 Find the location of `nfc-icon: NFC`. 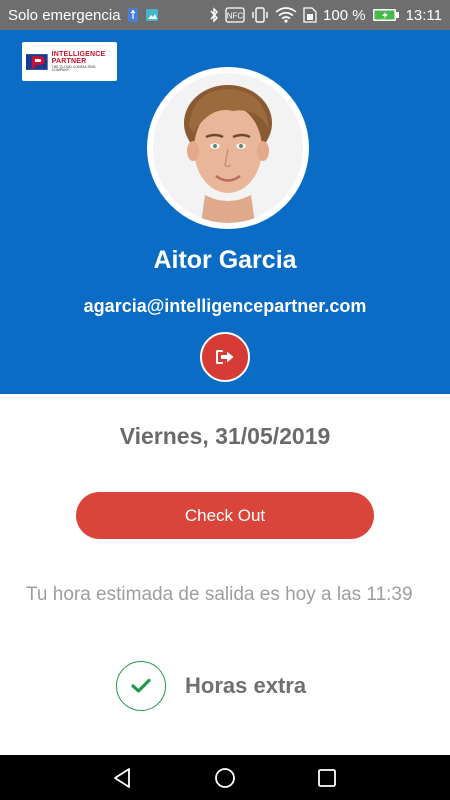

nfc-icon: NFC is located at coordinates (235, 15).